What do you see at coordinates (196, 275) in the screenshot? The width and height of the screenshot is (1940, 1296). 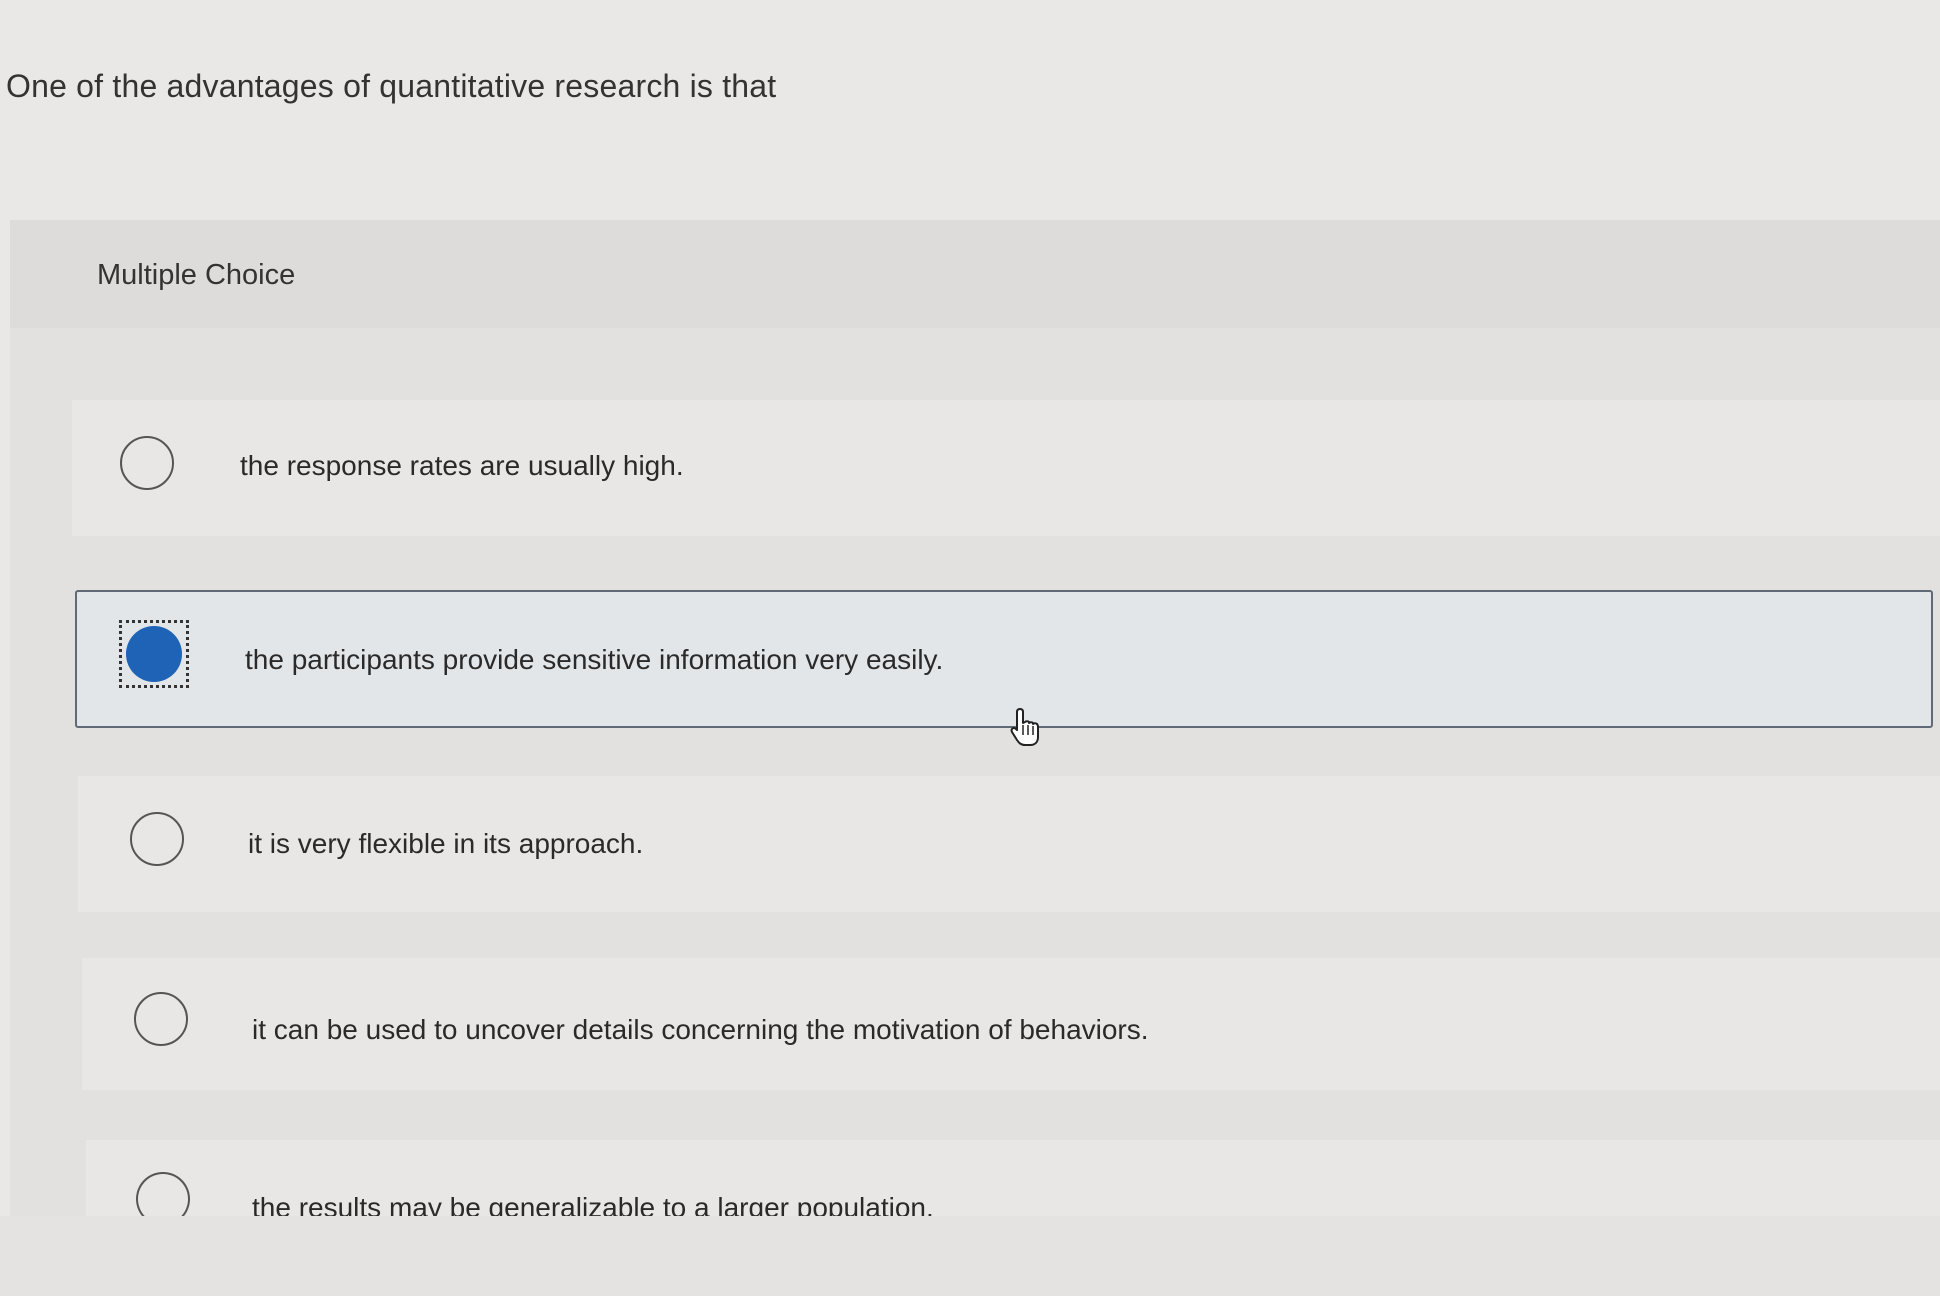 I see `panel-label: Multiple Choice` at bounding box center [196, 275].